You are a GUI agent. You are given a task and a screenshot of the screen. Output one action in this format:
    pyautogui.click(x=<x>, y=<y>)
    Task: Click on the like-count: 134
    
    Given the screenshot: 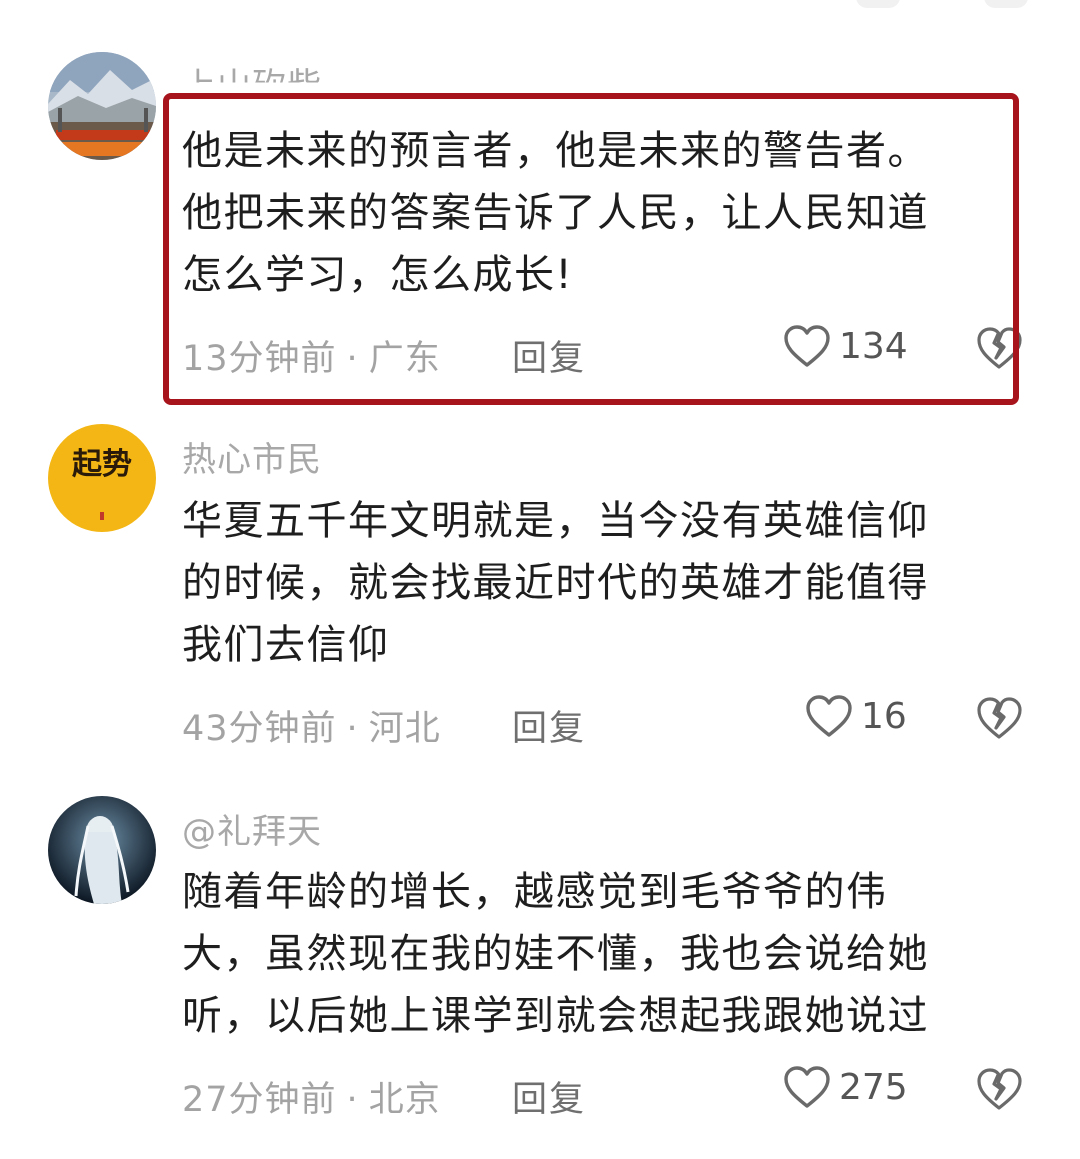 What is the action you would take?
    pyautogui.click(x=873, y=346)
    